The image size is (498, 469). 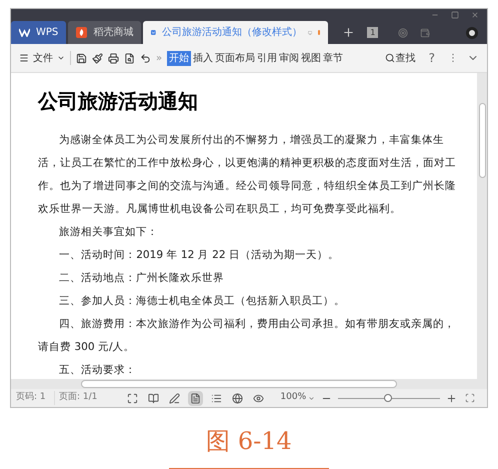 I want to click on wps-logo-icon, so click(x=24, y=32).